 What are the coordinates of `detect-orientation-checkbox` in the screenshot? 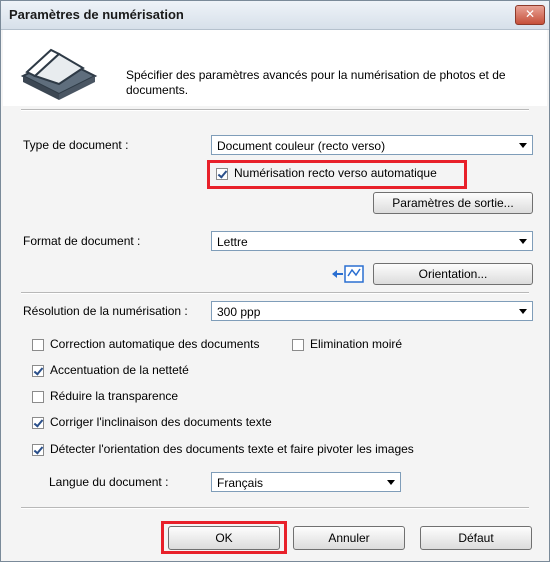 It's located at (38, 450).